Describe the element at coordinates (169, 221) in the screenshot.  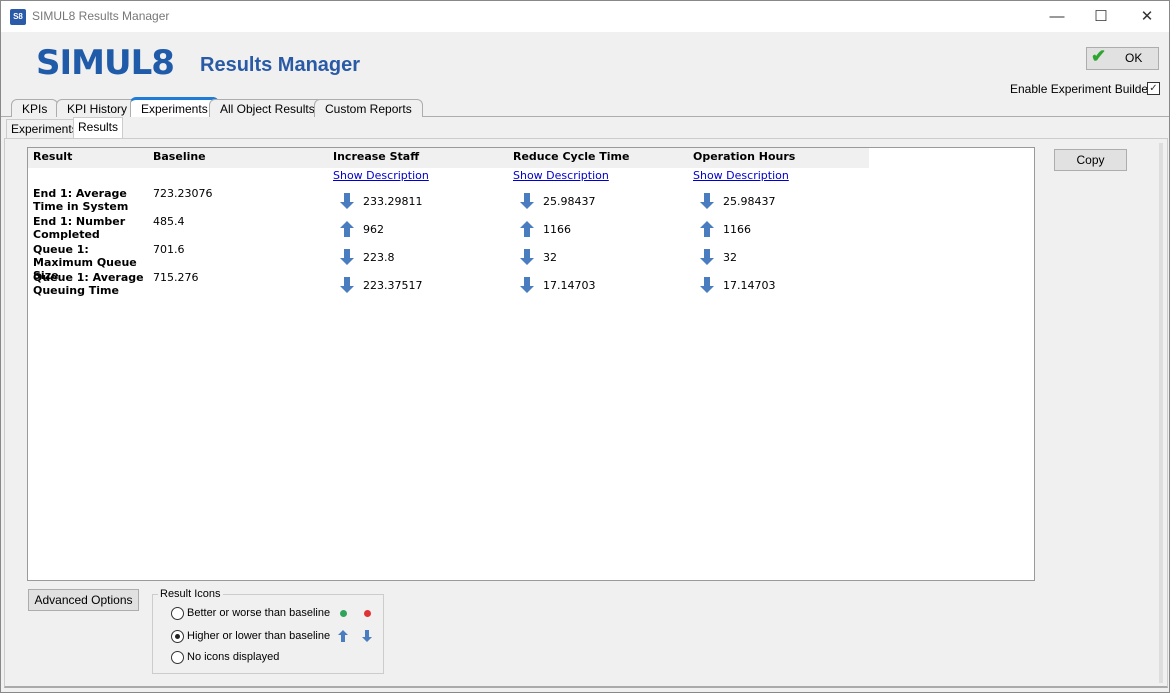
I see `baseline-value: 485.4` at that location.